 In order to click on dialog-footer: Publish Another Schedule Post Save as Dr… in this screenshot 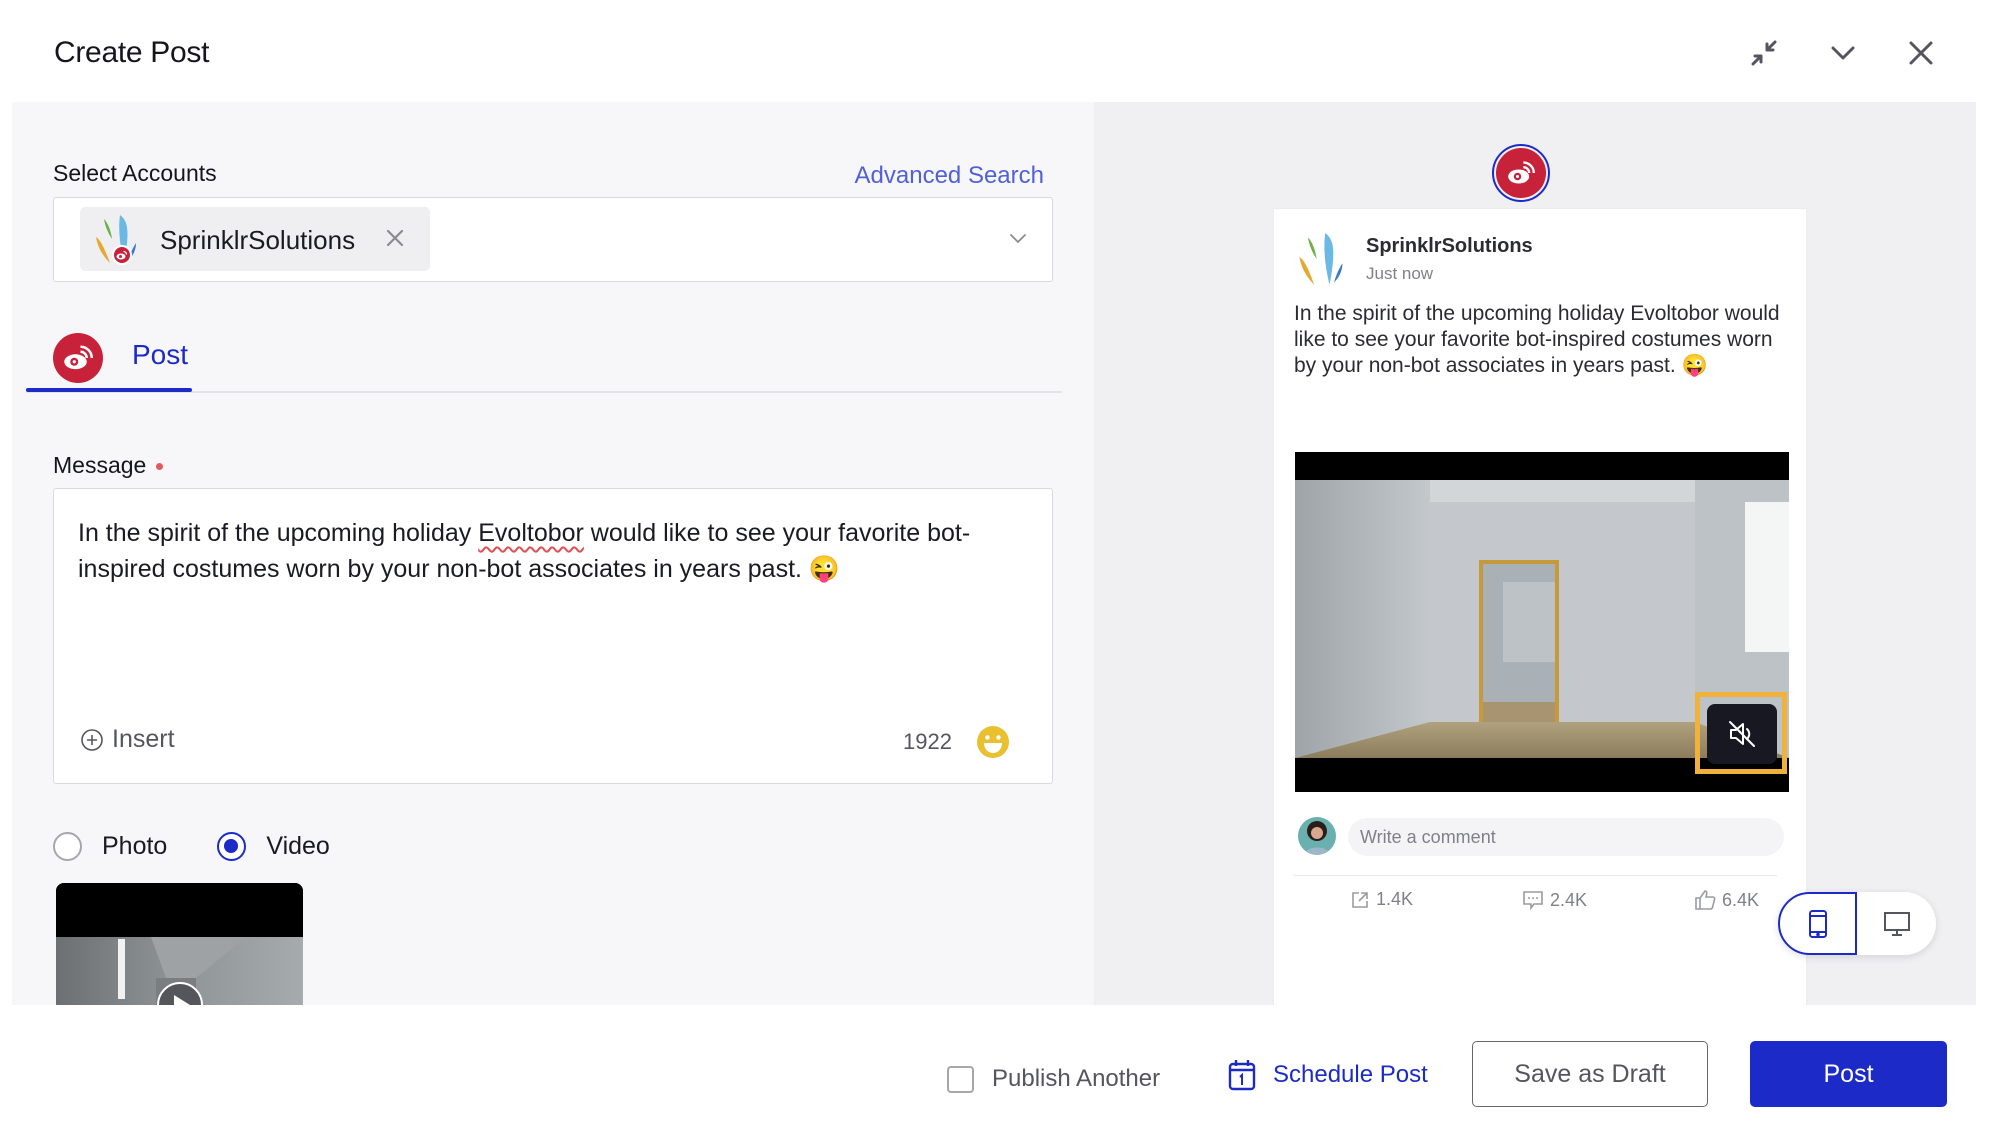, I will do `click(998, 1064)`.